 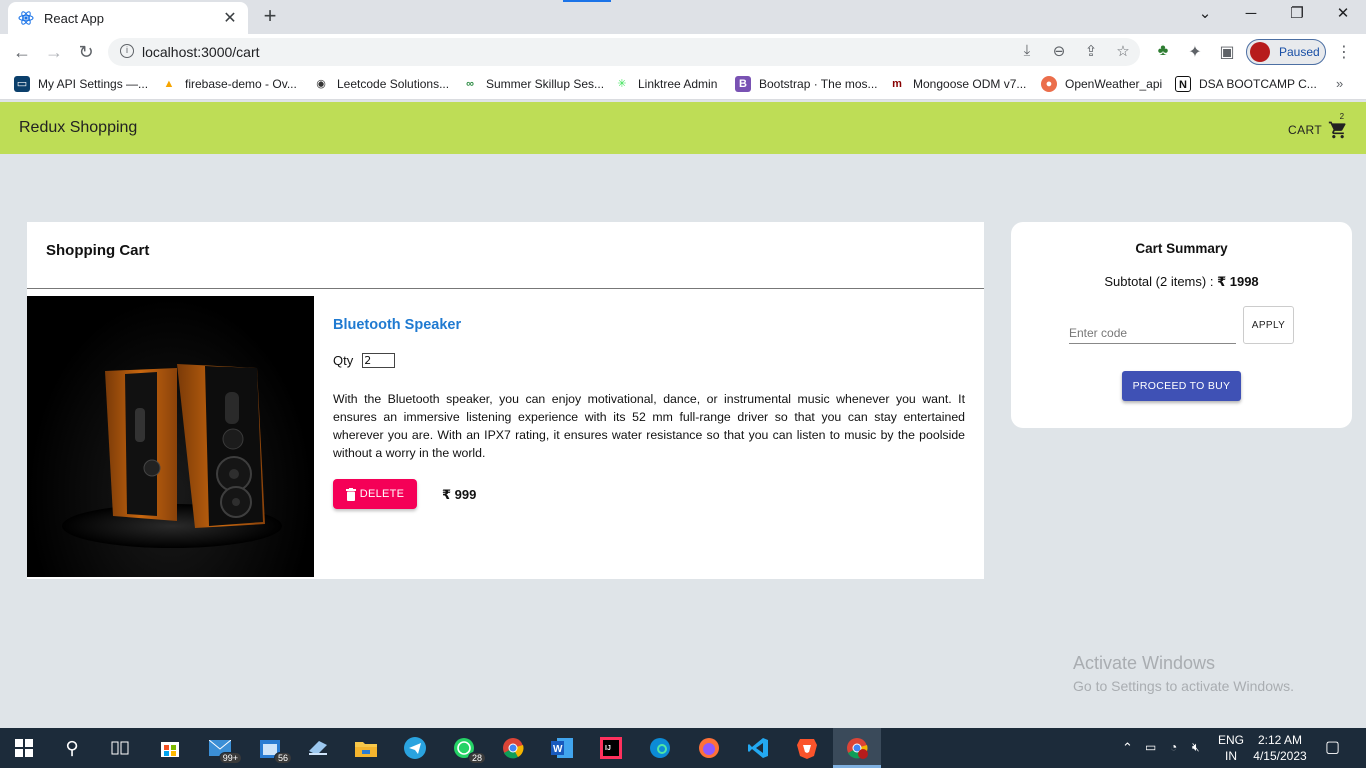 What do you see at coordinates (1059, 51) in the screenshot?
I see `zoom-icon: ⊖` at bounding box center [1059, 51].